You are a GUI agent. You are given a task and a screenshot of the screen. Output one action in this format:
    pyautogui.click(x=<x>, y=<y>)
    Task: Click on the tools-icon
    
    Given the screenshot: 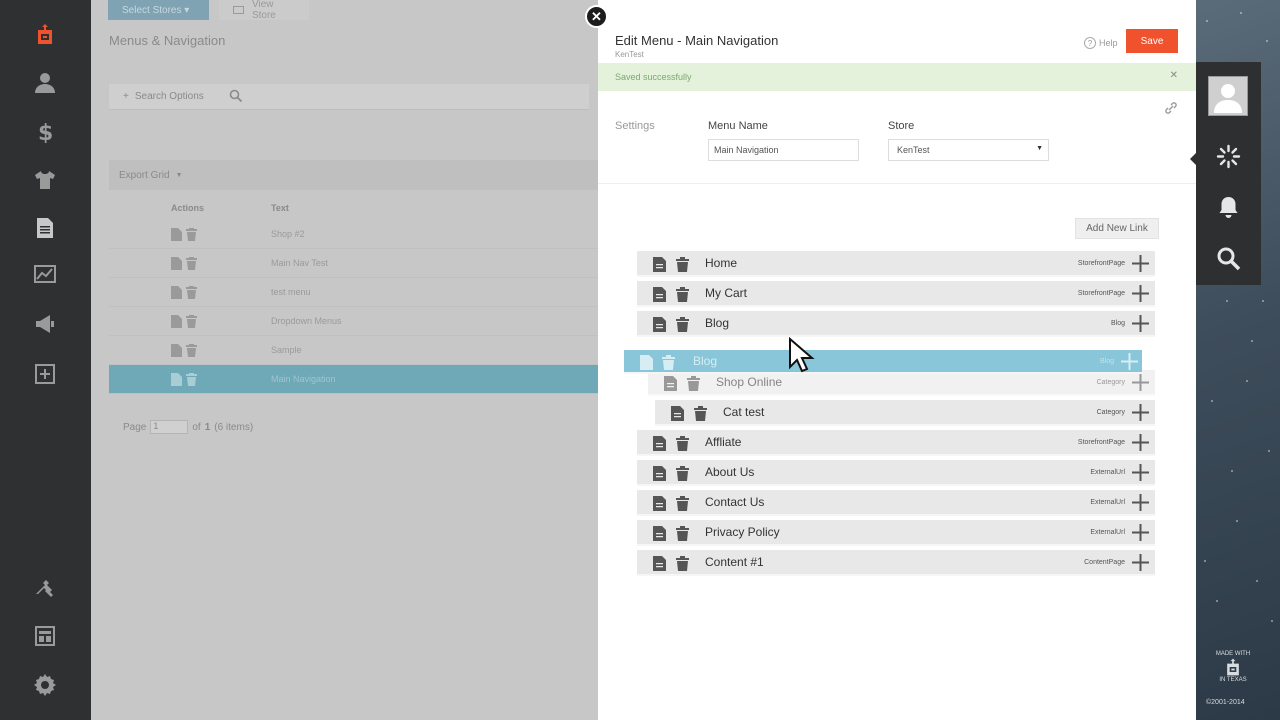 What is the action you would take?
    pyautogui.click(x=45, y=587)
    